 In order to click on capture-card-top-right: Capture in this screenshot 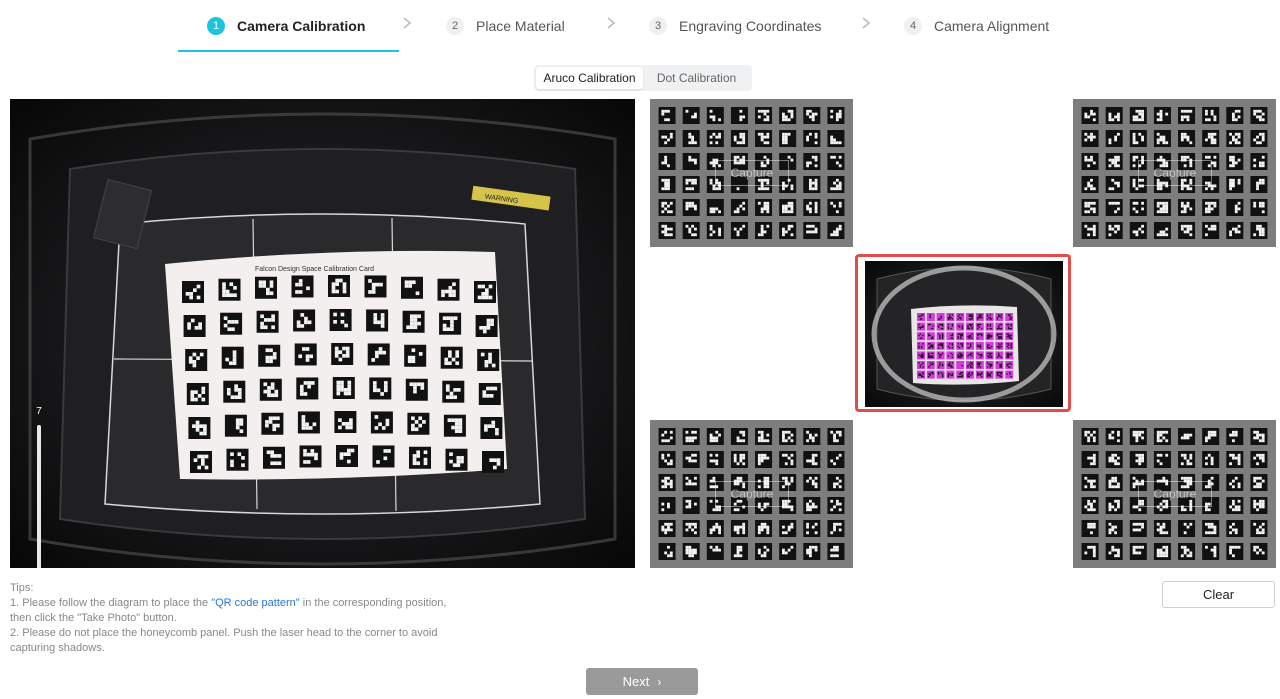, I will do `click(1174, 173)`.